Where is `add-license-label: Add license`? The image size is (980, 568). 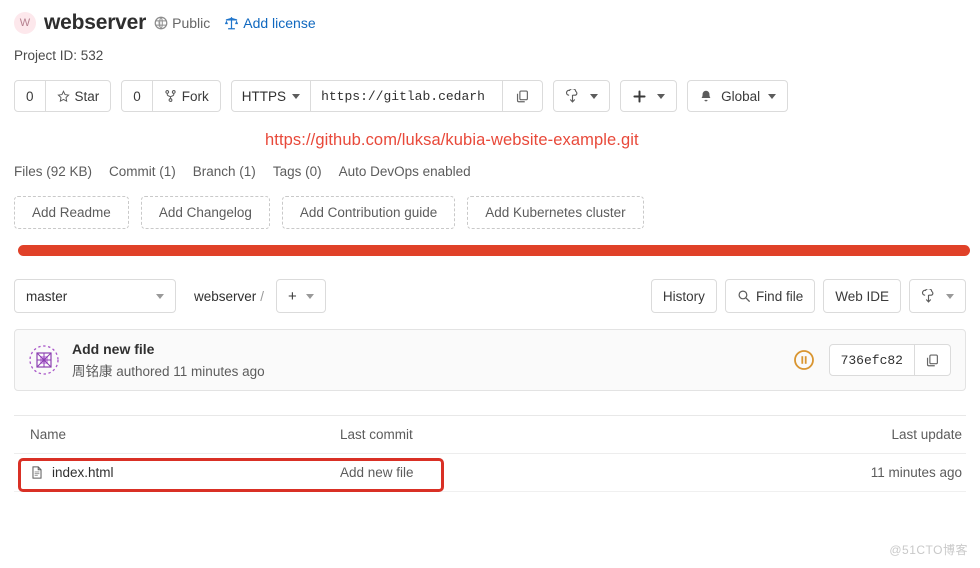
add-license-label: Add license is located at coordinates (279, 23).